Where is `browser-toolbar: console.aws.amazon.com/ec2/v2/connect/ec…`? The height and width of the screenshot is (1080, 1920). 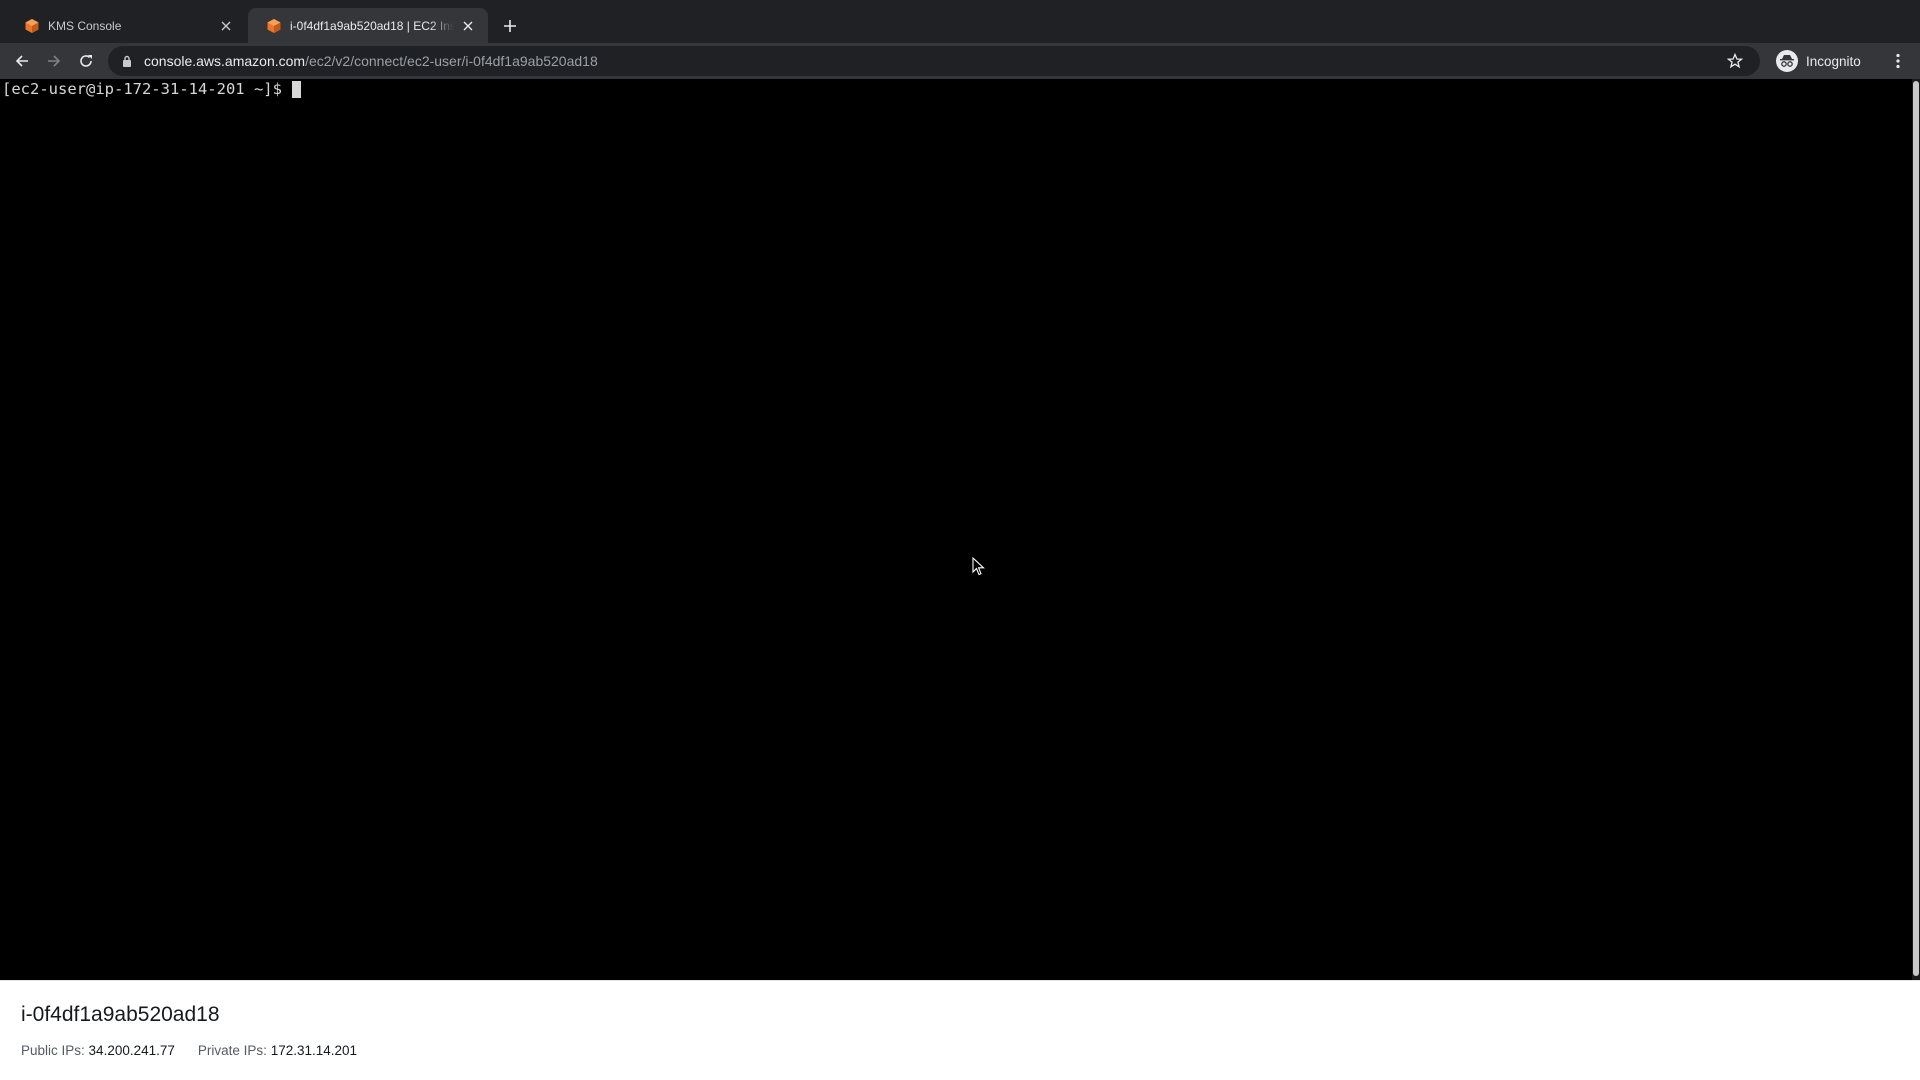 browser-toolbar: console.aws.amazon.com/ec2/v2/connect/ec… is located at coordinates (960, 61).